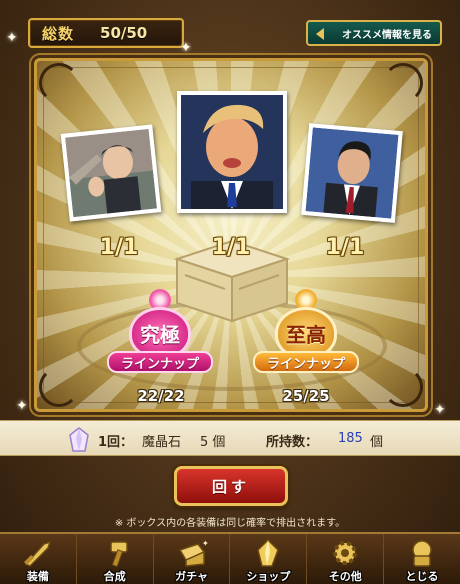 This screenshot has width=460, height=584. Describe the element at coordinates (162, 442) in the screenshot. I see `cost-item-name: 魔晶石` at that location.